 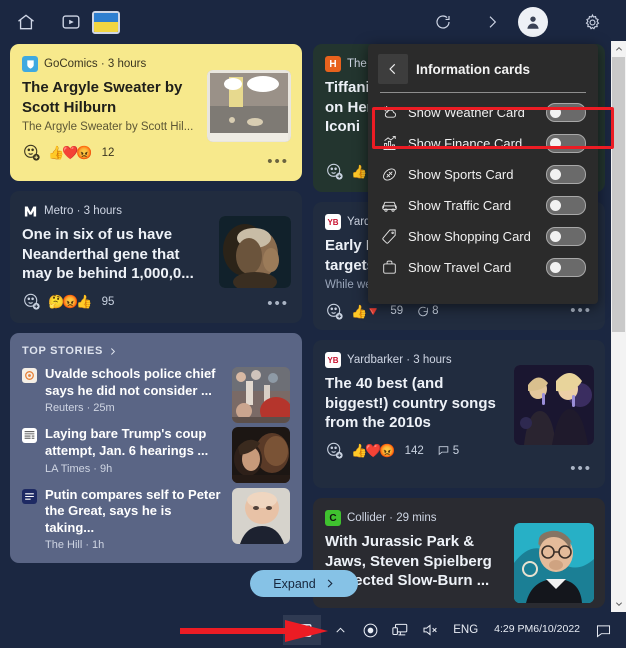 What do you see at coordinates (359, 222) in the screenshot?
I see `card-source-label: Yard` at bounding box center [359, 222].